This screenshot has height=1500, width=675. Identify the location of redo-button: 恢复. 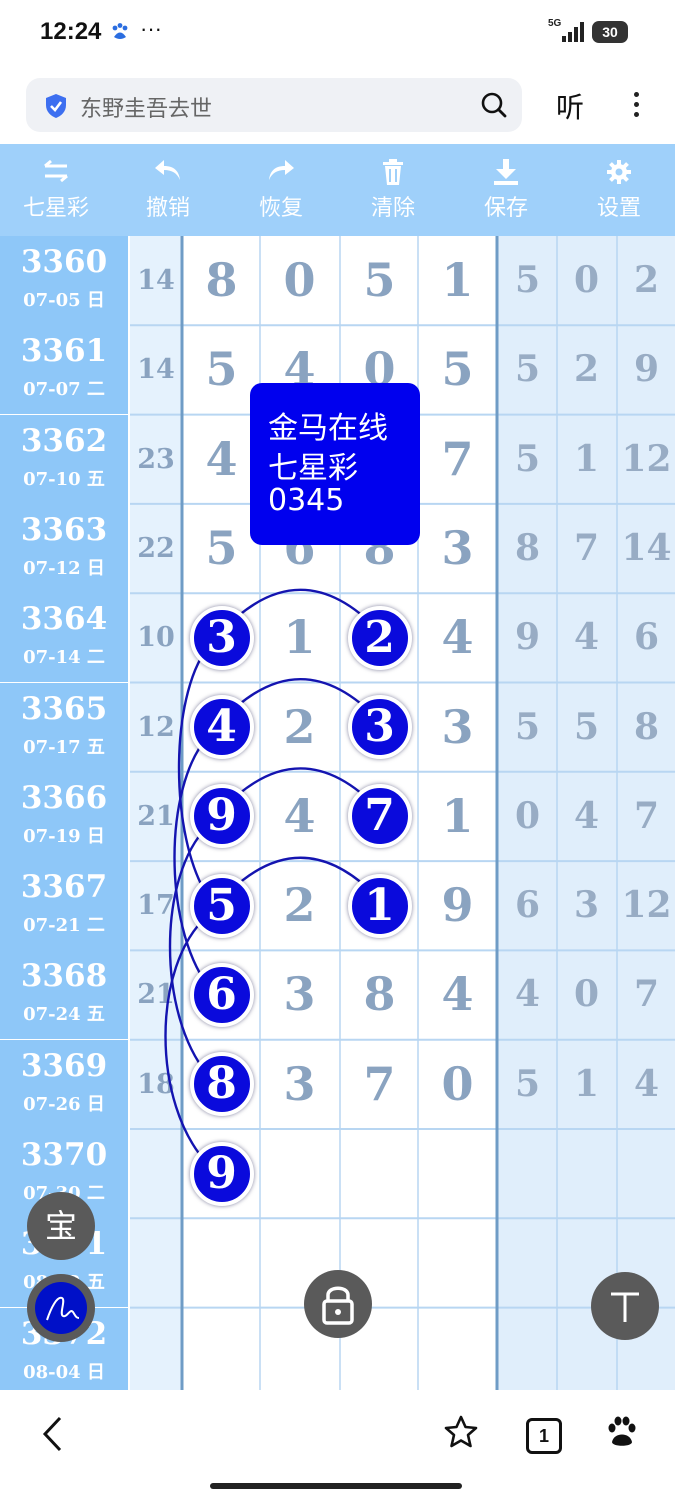
(281, 190).